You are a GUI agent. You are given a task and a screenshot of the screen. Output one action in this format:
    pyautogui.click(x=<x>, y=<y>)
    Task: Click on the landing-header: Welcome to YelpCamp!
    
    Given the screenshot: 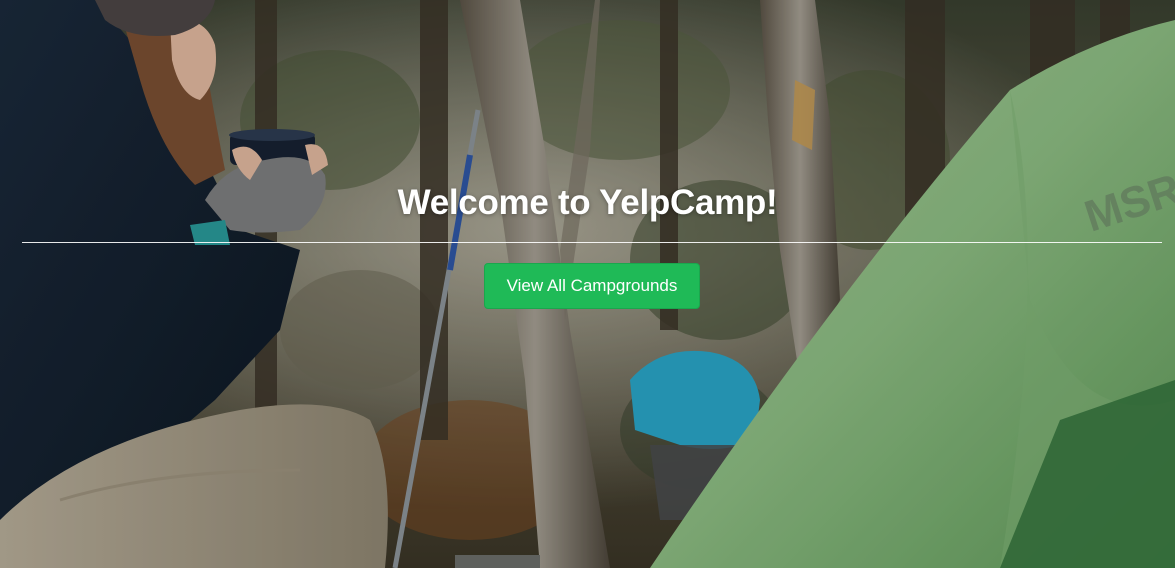 What is the action you would take?
    pyautogui.click(x=587, y=203)
    